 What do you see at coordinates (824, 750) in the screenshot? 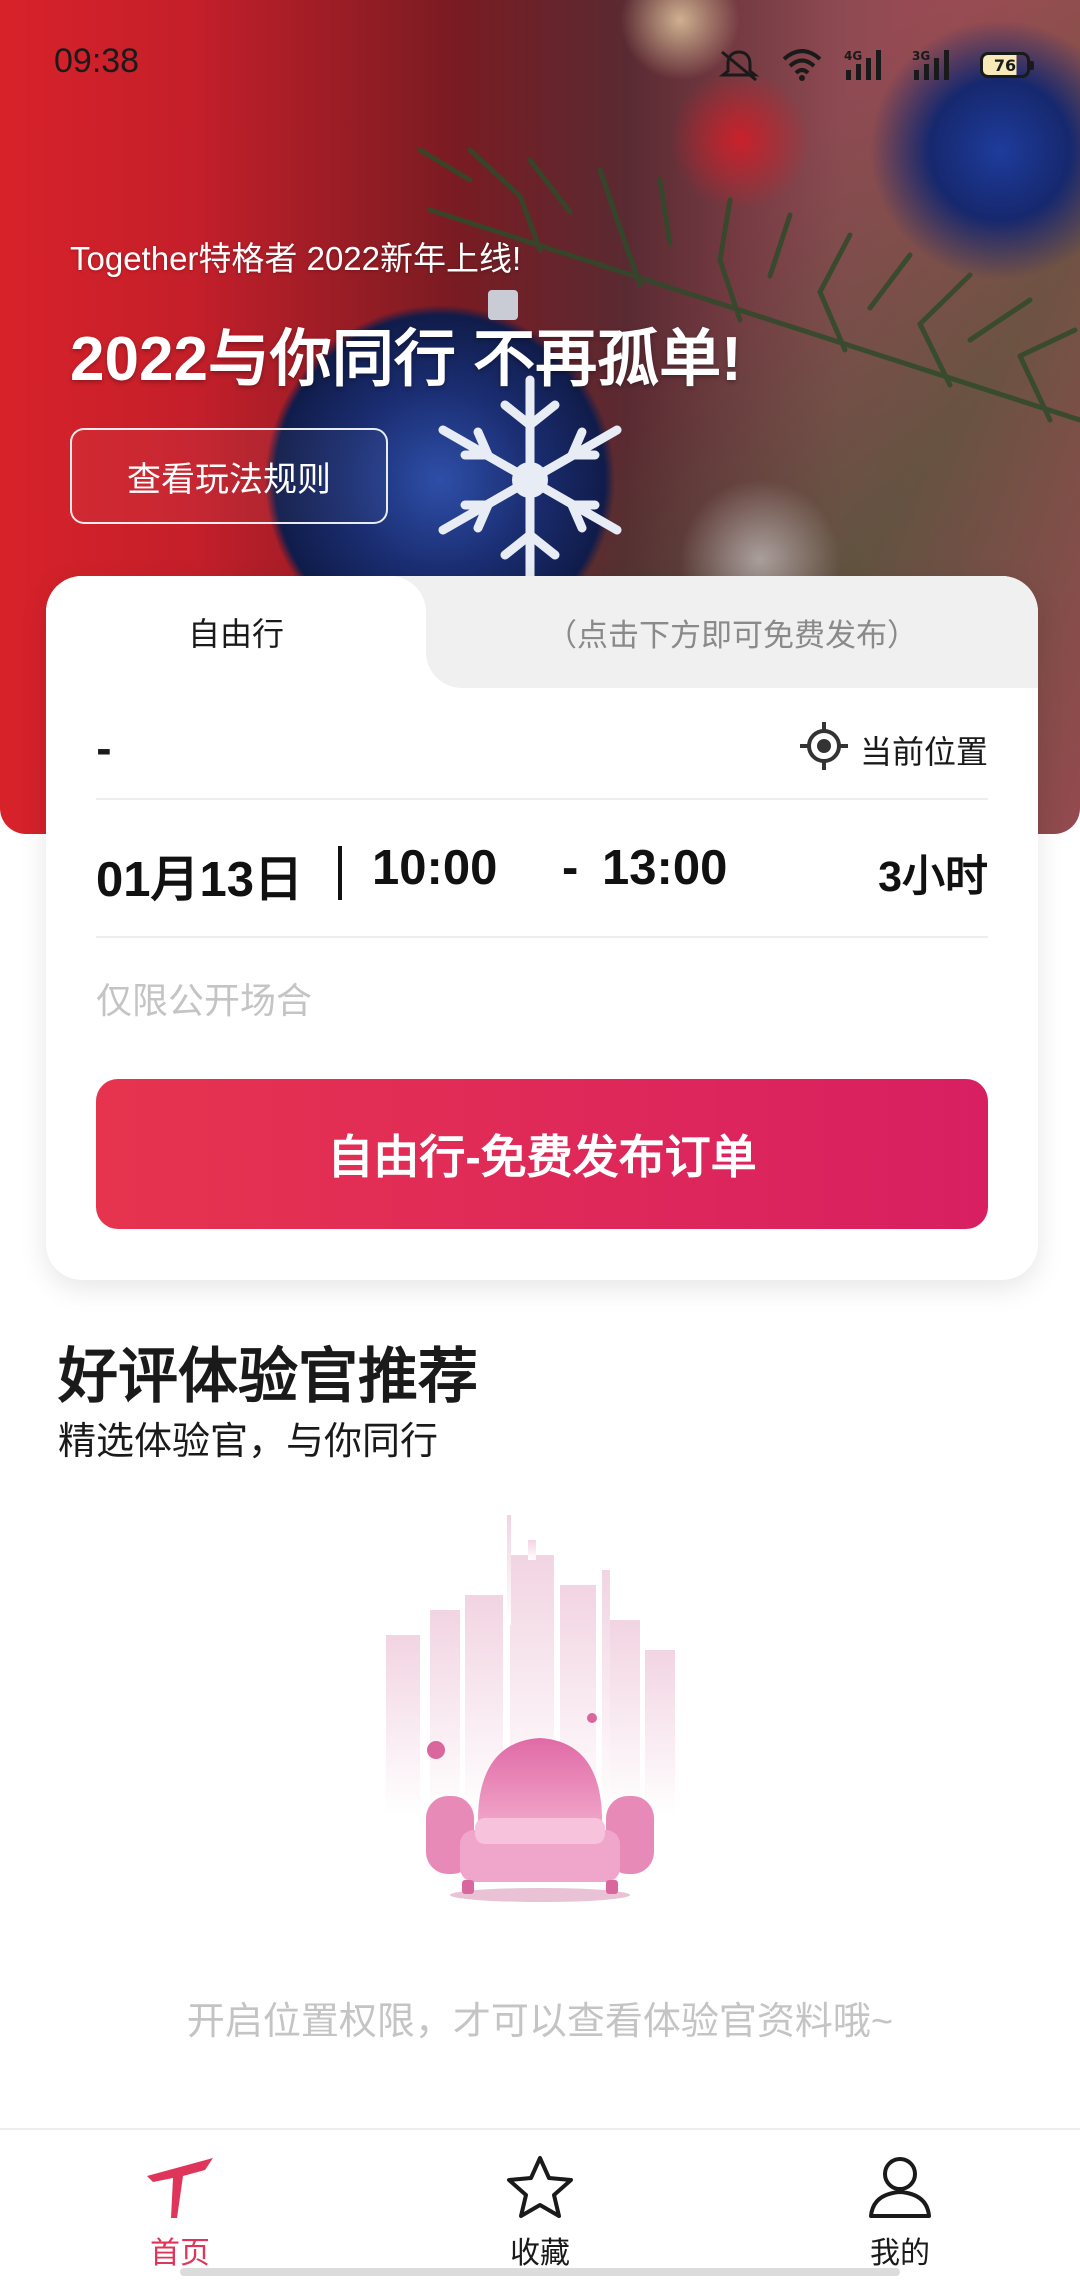
I see `locate-target-icon` at bounding box center [824, 750].